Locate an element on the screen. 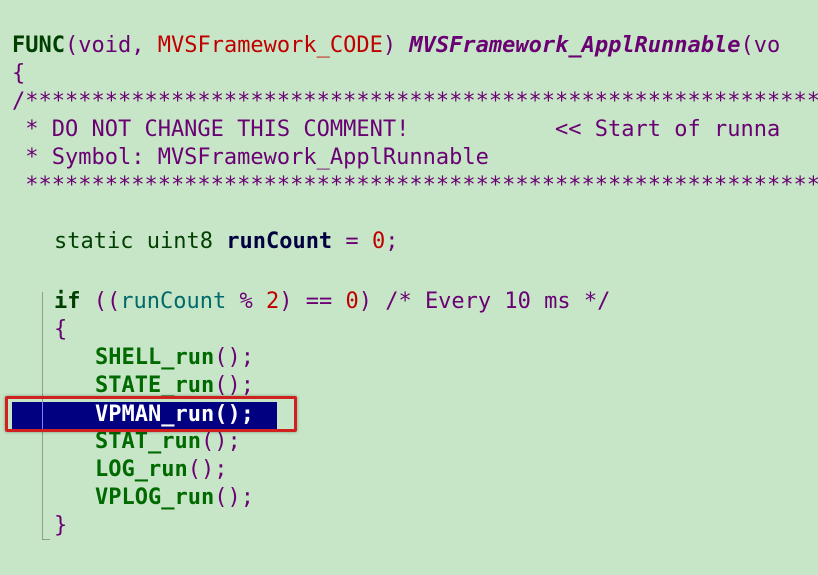 This screenshot has width=818, height=575. variable-runcount-ref: runCount is located at coordinates (173, 301).